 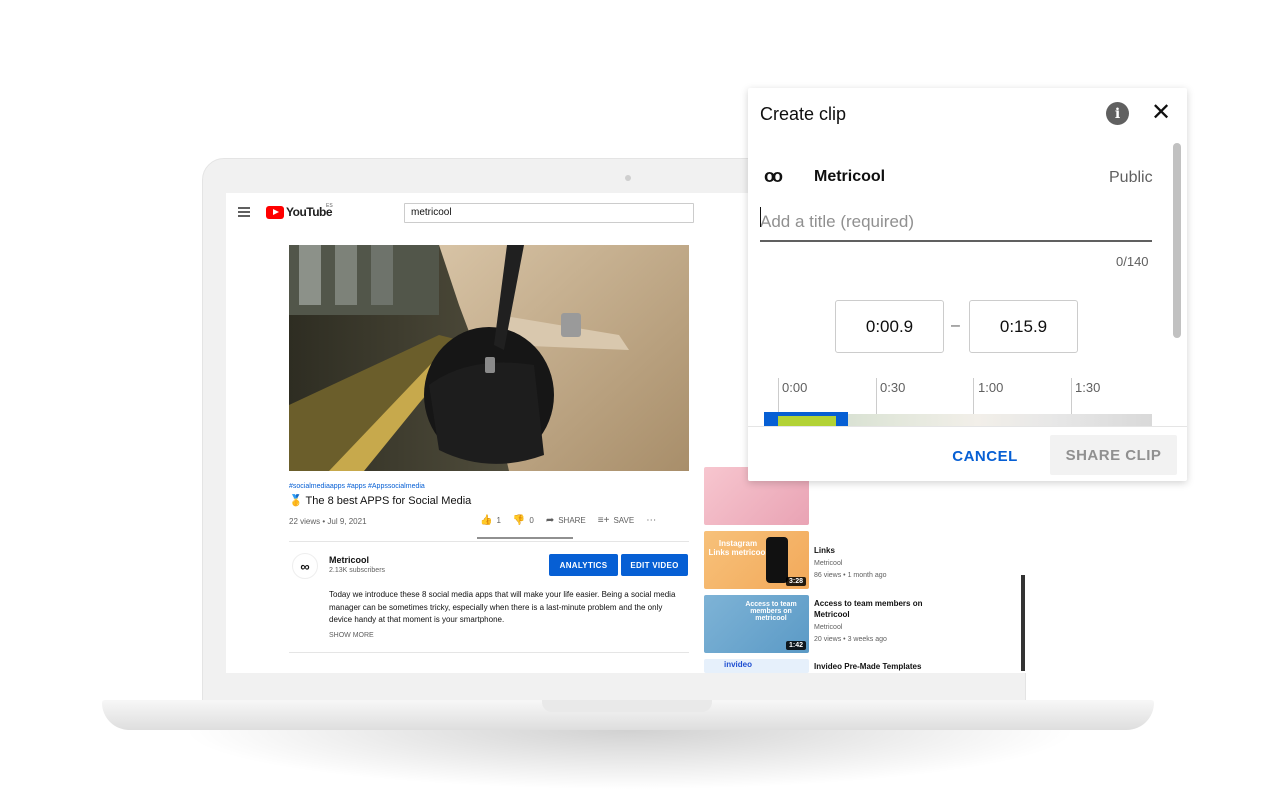 What do you see at coordinates (795, 581) in the screenshot?
I see `duration-badge: 3:28` at bounding box center [795, 581].